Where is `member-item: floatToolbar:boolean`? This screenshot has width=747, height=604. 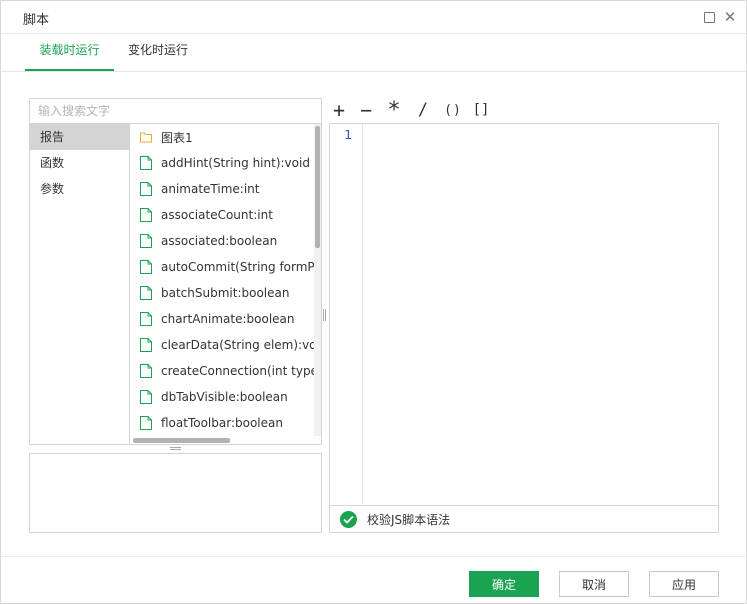
member-item: floatToolbar:boolean is located at coordinates (226, 423).